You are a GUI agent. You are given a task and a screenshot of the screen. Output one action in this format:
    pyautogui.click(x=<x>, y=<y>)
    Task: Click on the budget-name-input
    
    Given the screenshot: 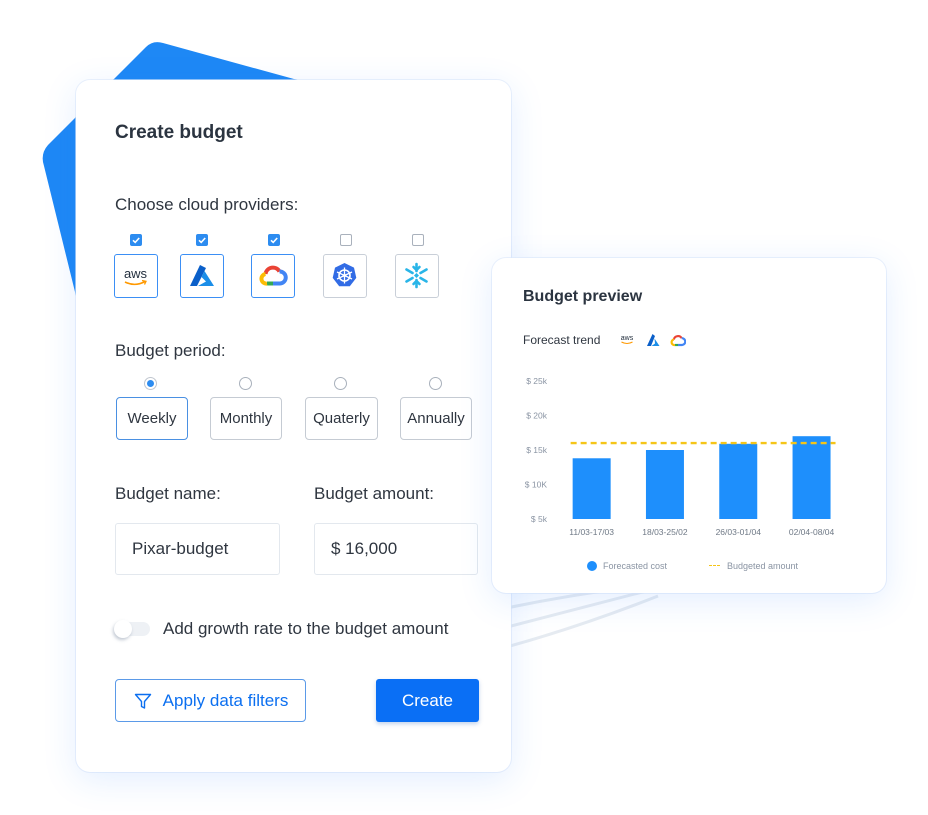 What is the action you would take?
    pyautogui.click(x=197, y=549)
    